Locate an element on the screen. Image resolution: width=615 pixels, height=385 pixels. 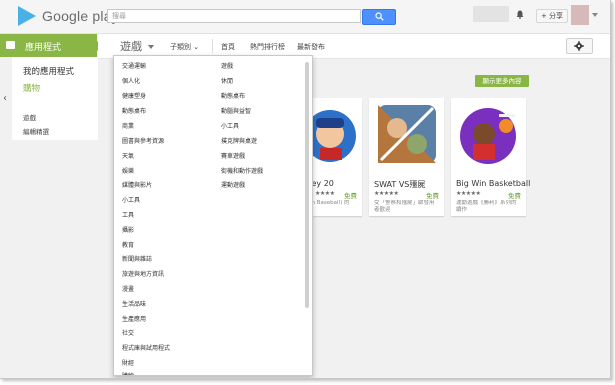
gear-icon is located at coordinates (579, 46).